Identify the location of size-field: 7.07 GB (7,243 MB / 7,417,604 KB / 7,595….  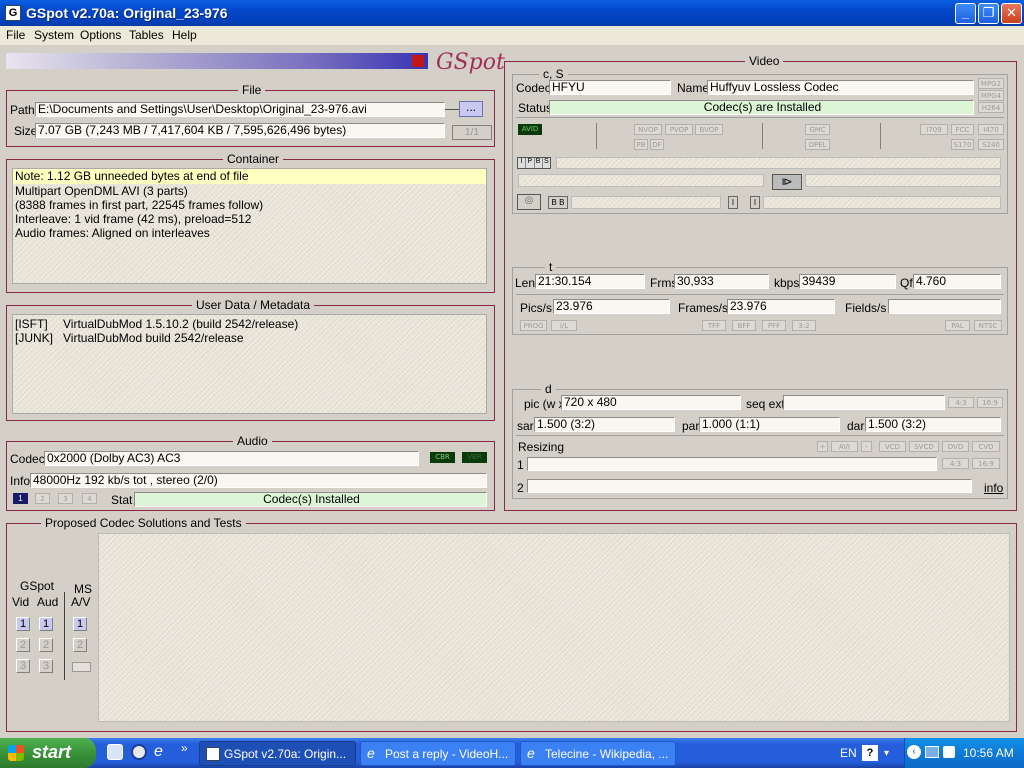
(240, 130).